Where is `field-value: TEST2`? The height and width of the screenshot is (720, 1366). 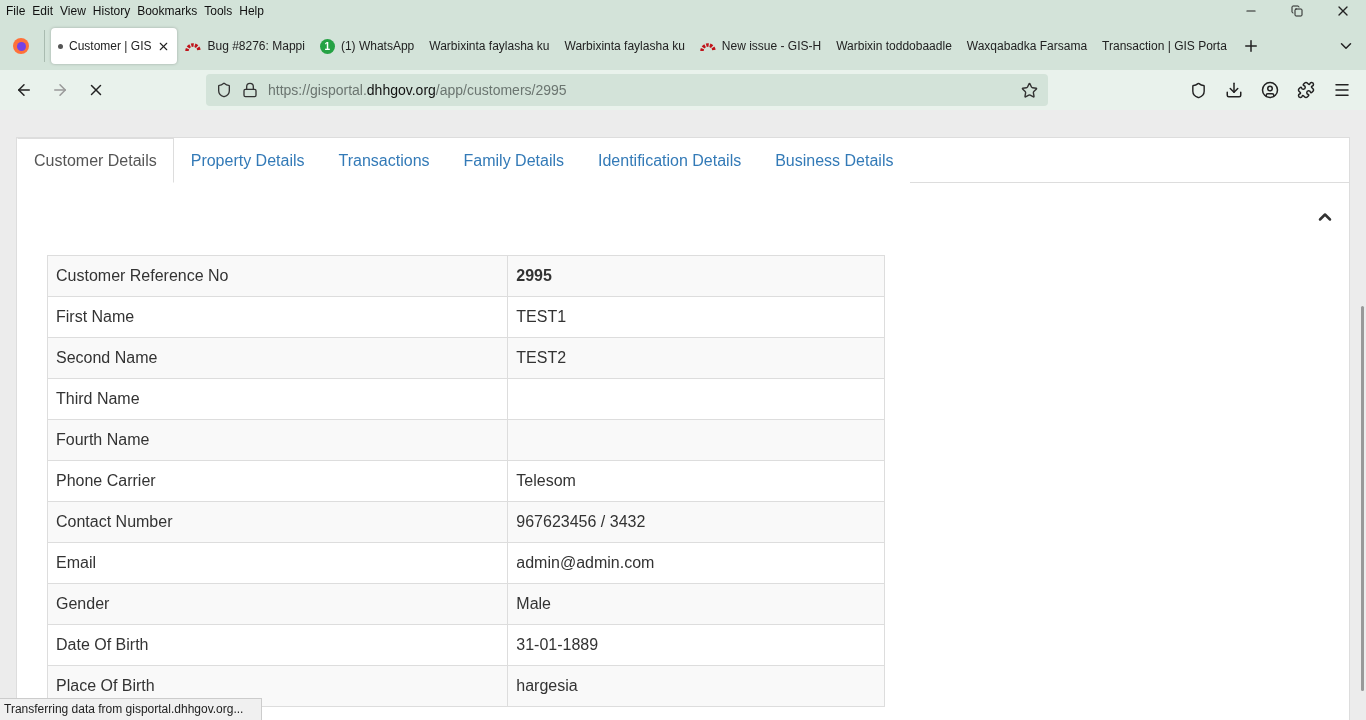
field-value: TEST2 is located at coordinates (696, 358).